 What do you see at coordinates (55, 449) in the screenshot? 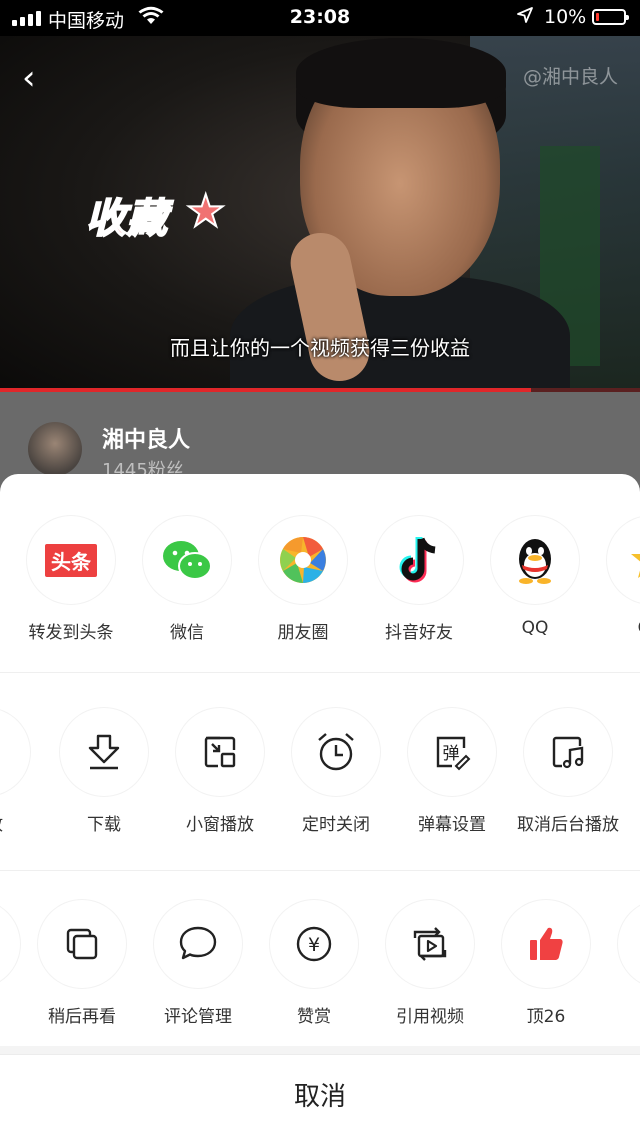
I see `avatar` at bounding box center [55, 449].